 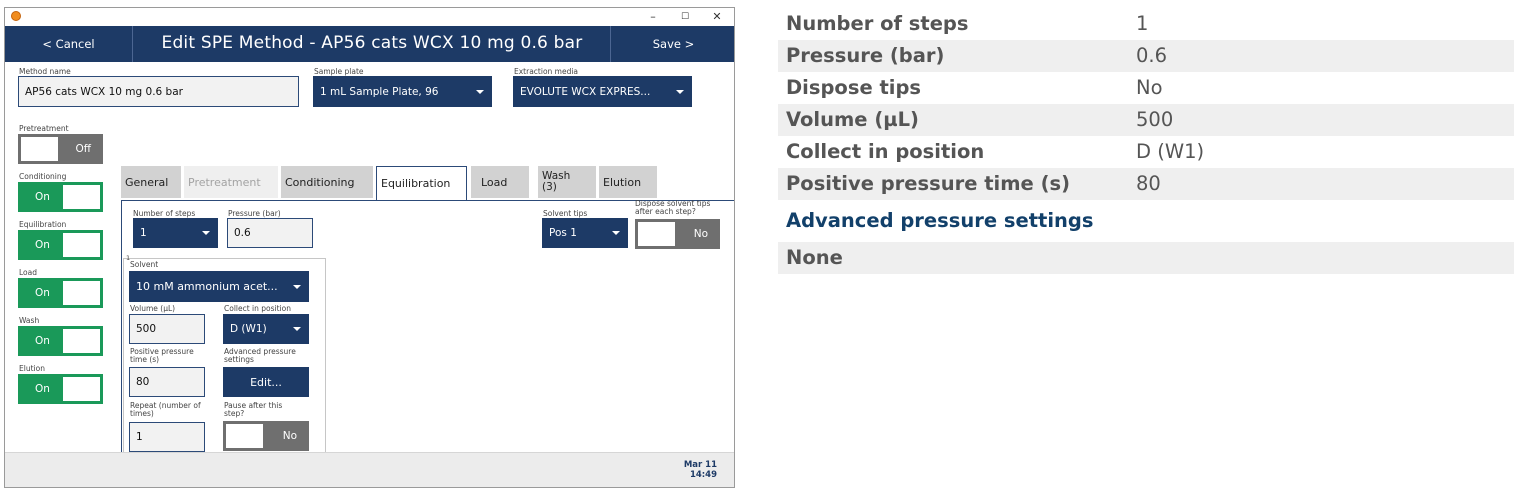 I want to click on minimize-button: –, so click(x=653, y=17).